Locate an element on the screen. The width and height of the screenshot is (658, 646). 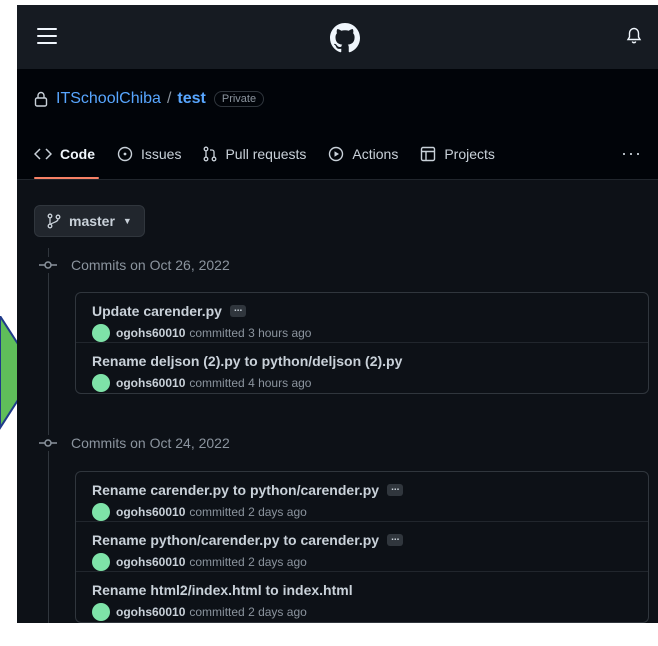
branch-name: master is located at coordinates (92, 221).